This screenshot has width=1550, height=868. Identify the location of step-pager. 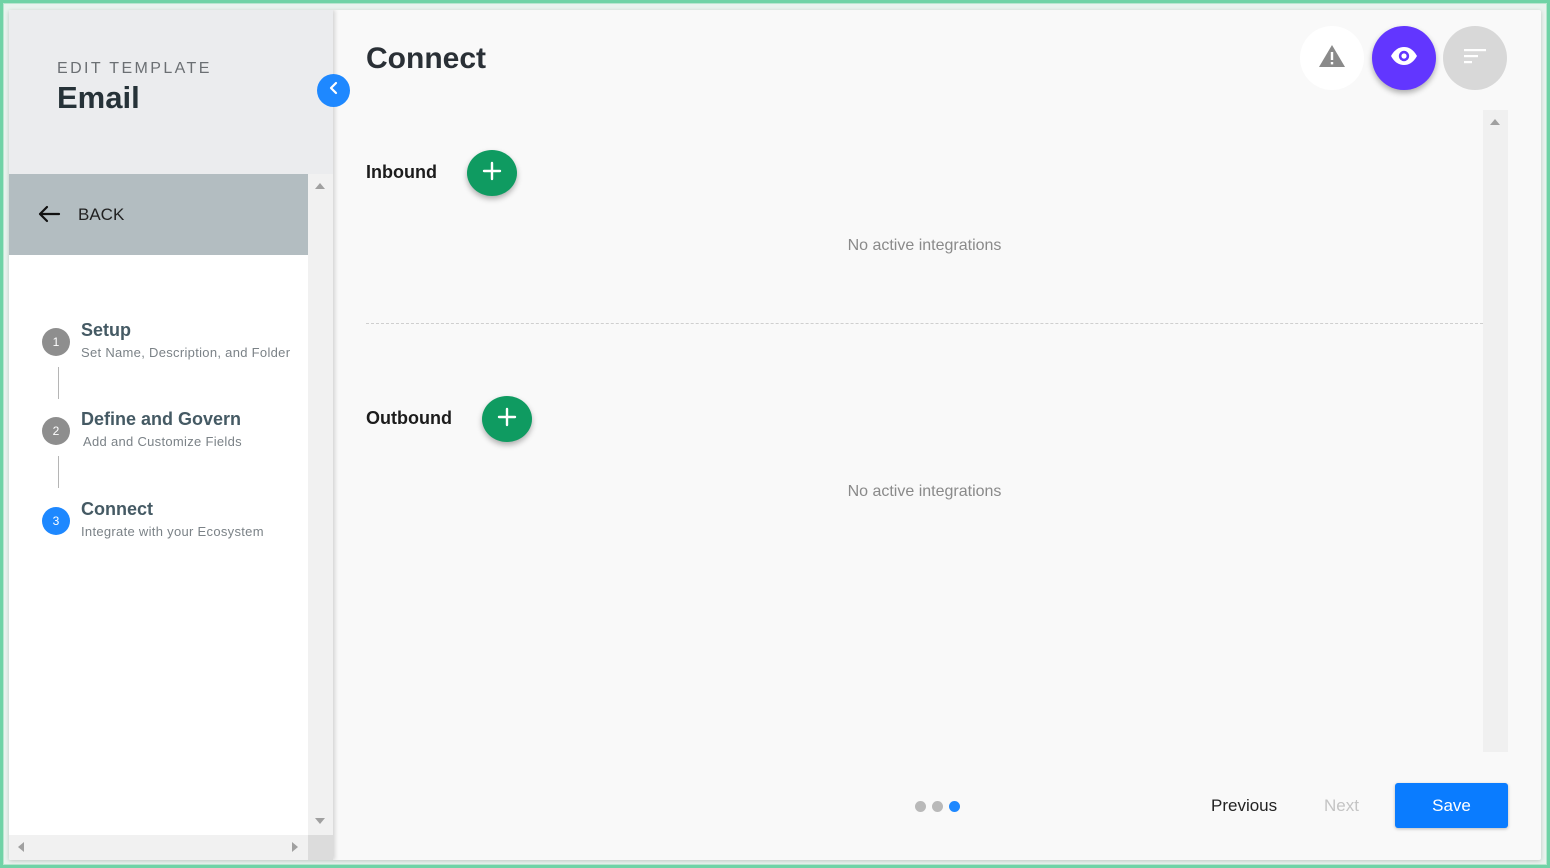
(937, 806).